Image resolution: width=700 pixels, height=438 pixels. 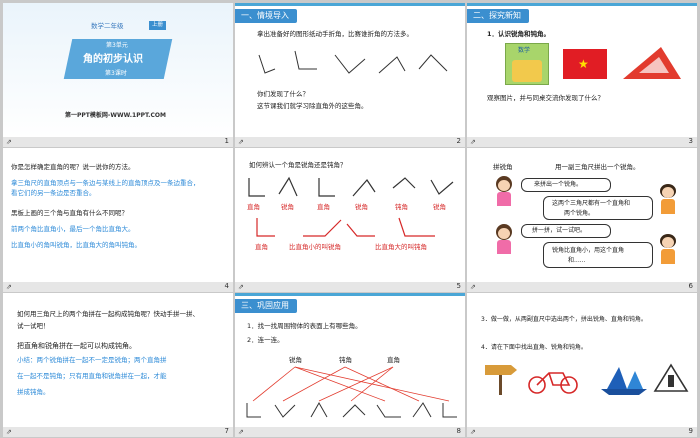 I want to click on speech-bubble-1: 来拼出一个锐角。, so click(x=566, y=185).